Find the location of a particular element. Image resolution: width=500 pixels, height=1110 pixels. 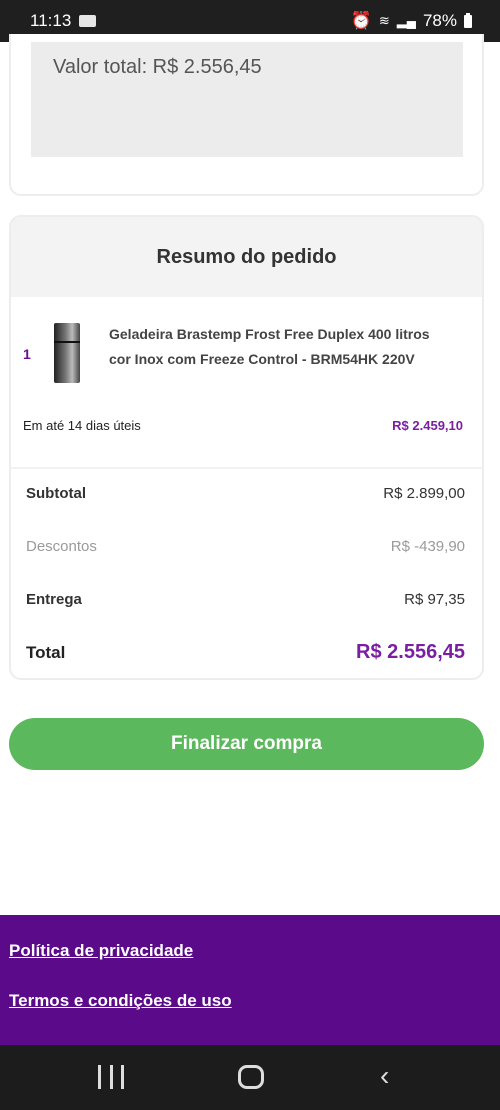

battery-icon is located at coordinates (468, 20).